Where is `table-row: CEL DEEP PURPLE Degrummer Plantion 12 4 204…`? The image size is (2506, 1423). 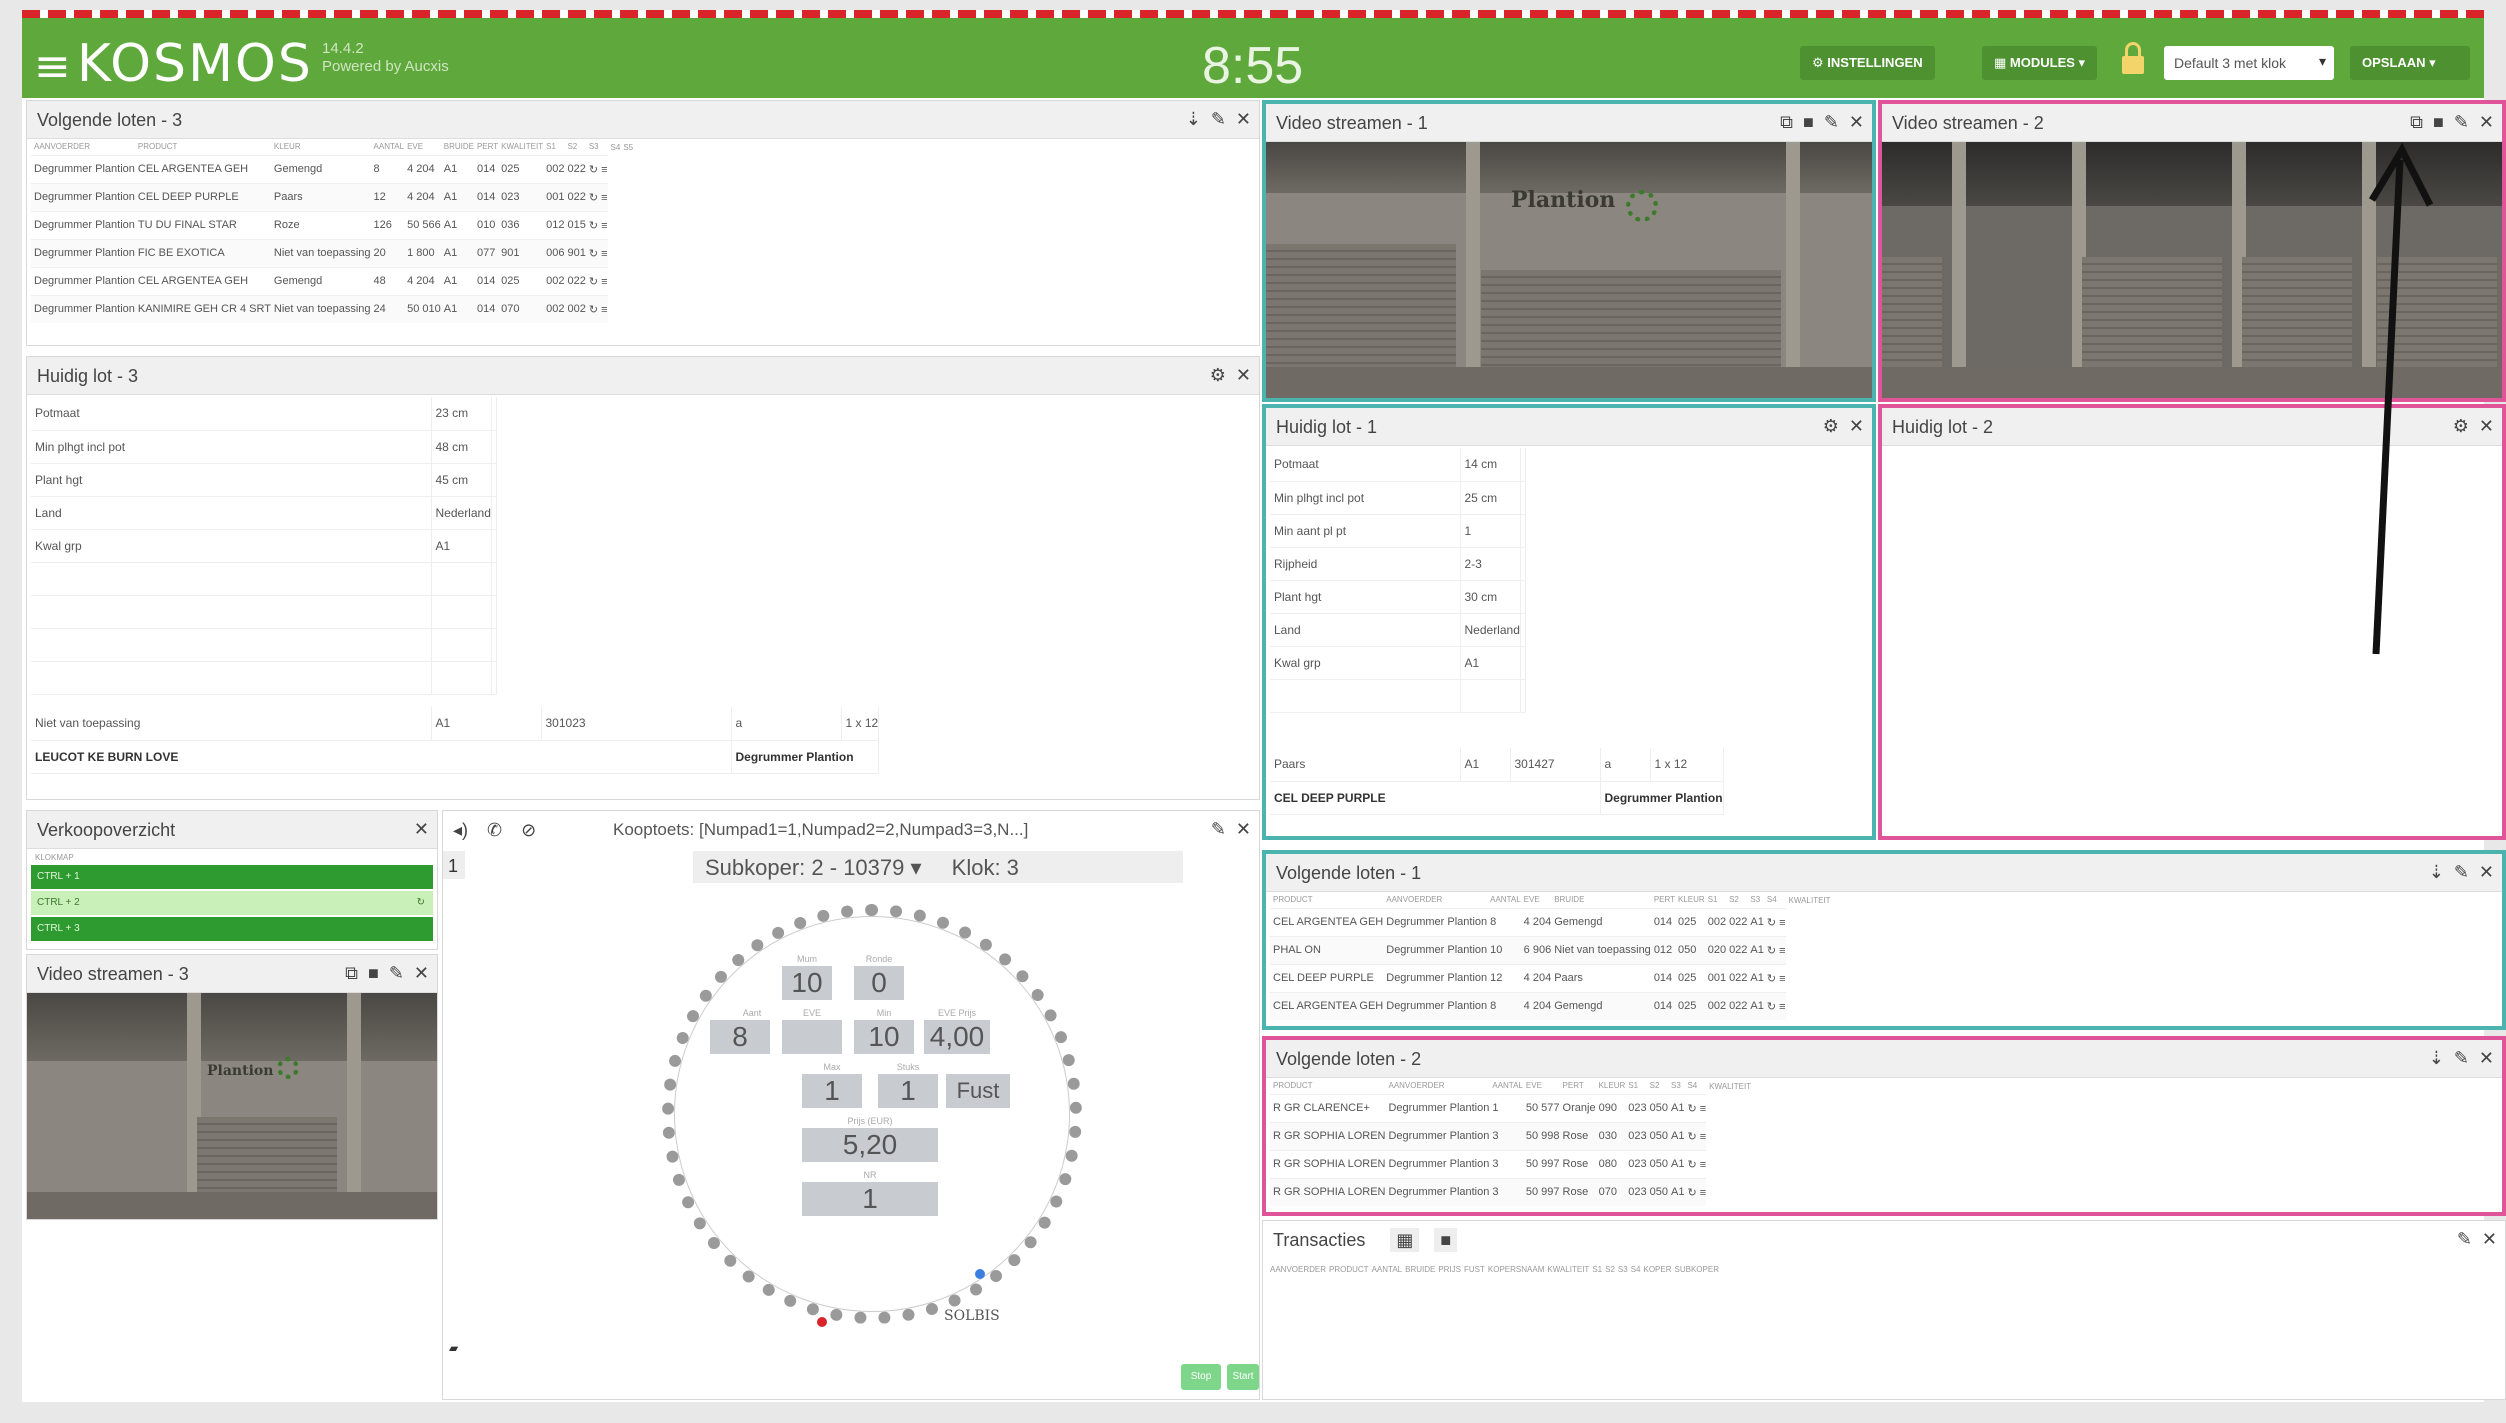
table-row: CEL DEEP PURPLE Degrummer Plantion 12 4 204… is located at coordinates (1550, 977).